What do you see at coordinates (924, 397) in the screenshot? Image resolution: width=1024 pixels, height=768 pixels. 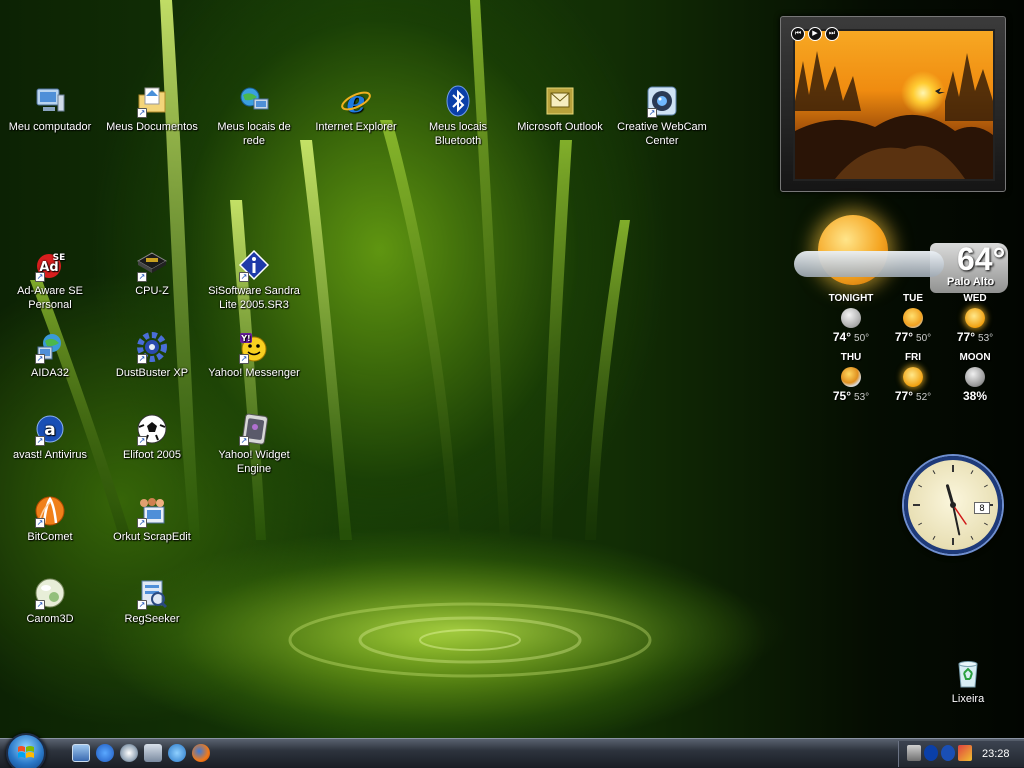 I see `forecast-low: 52°` at bounding box center [924, 397].